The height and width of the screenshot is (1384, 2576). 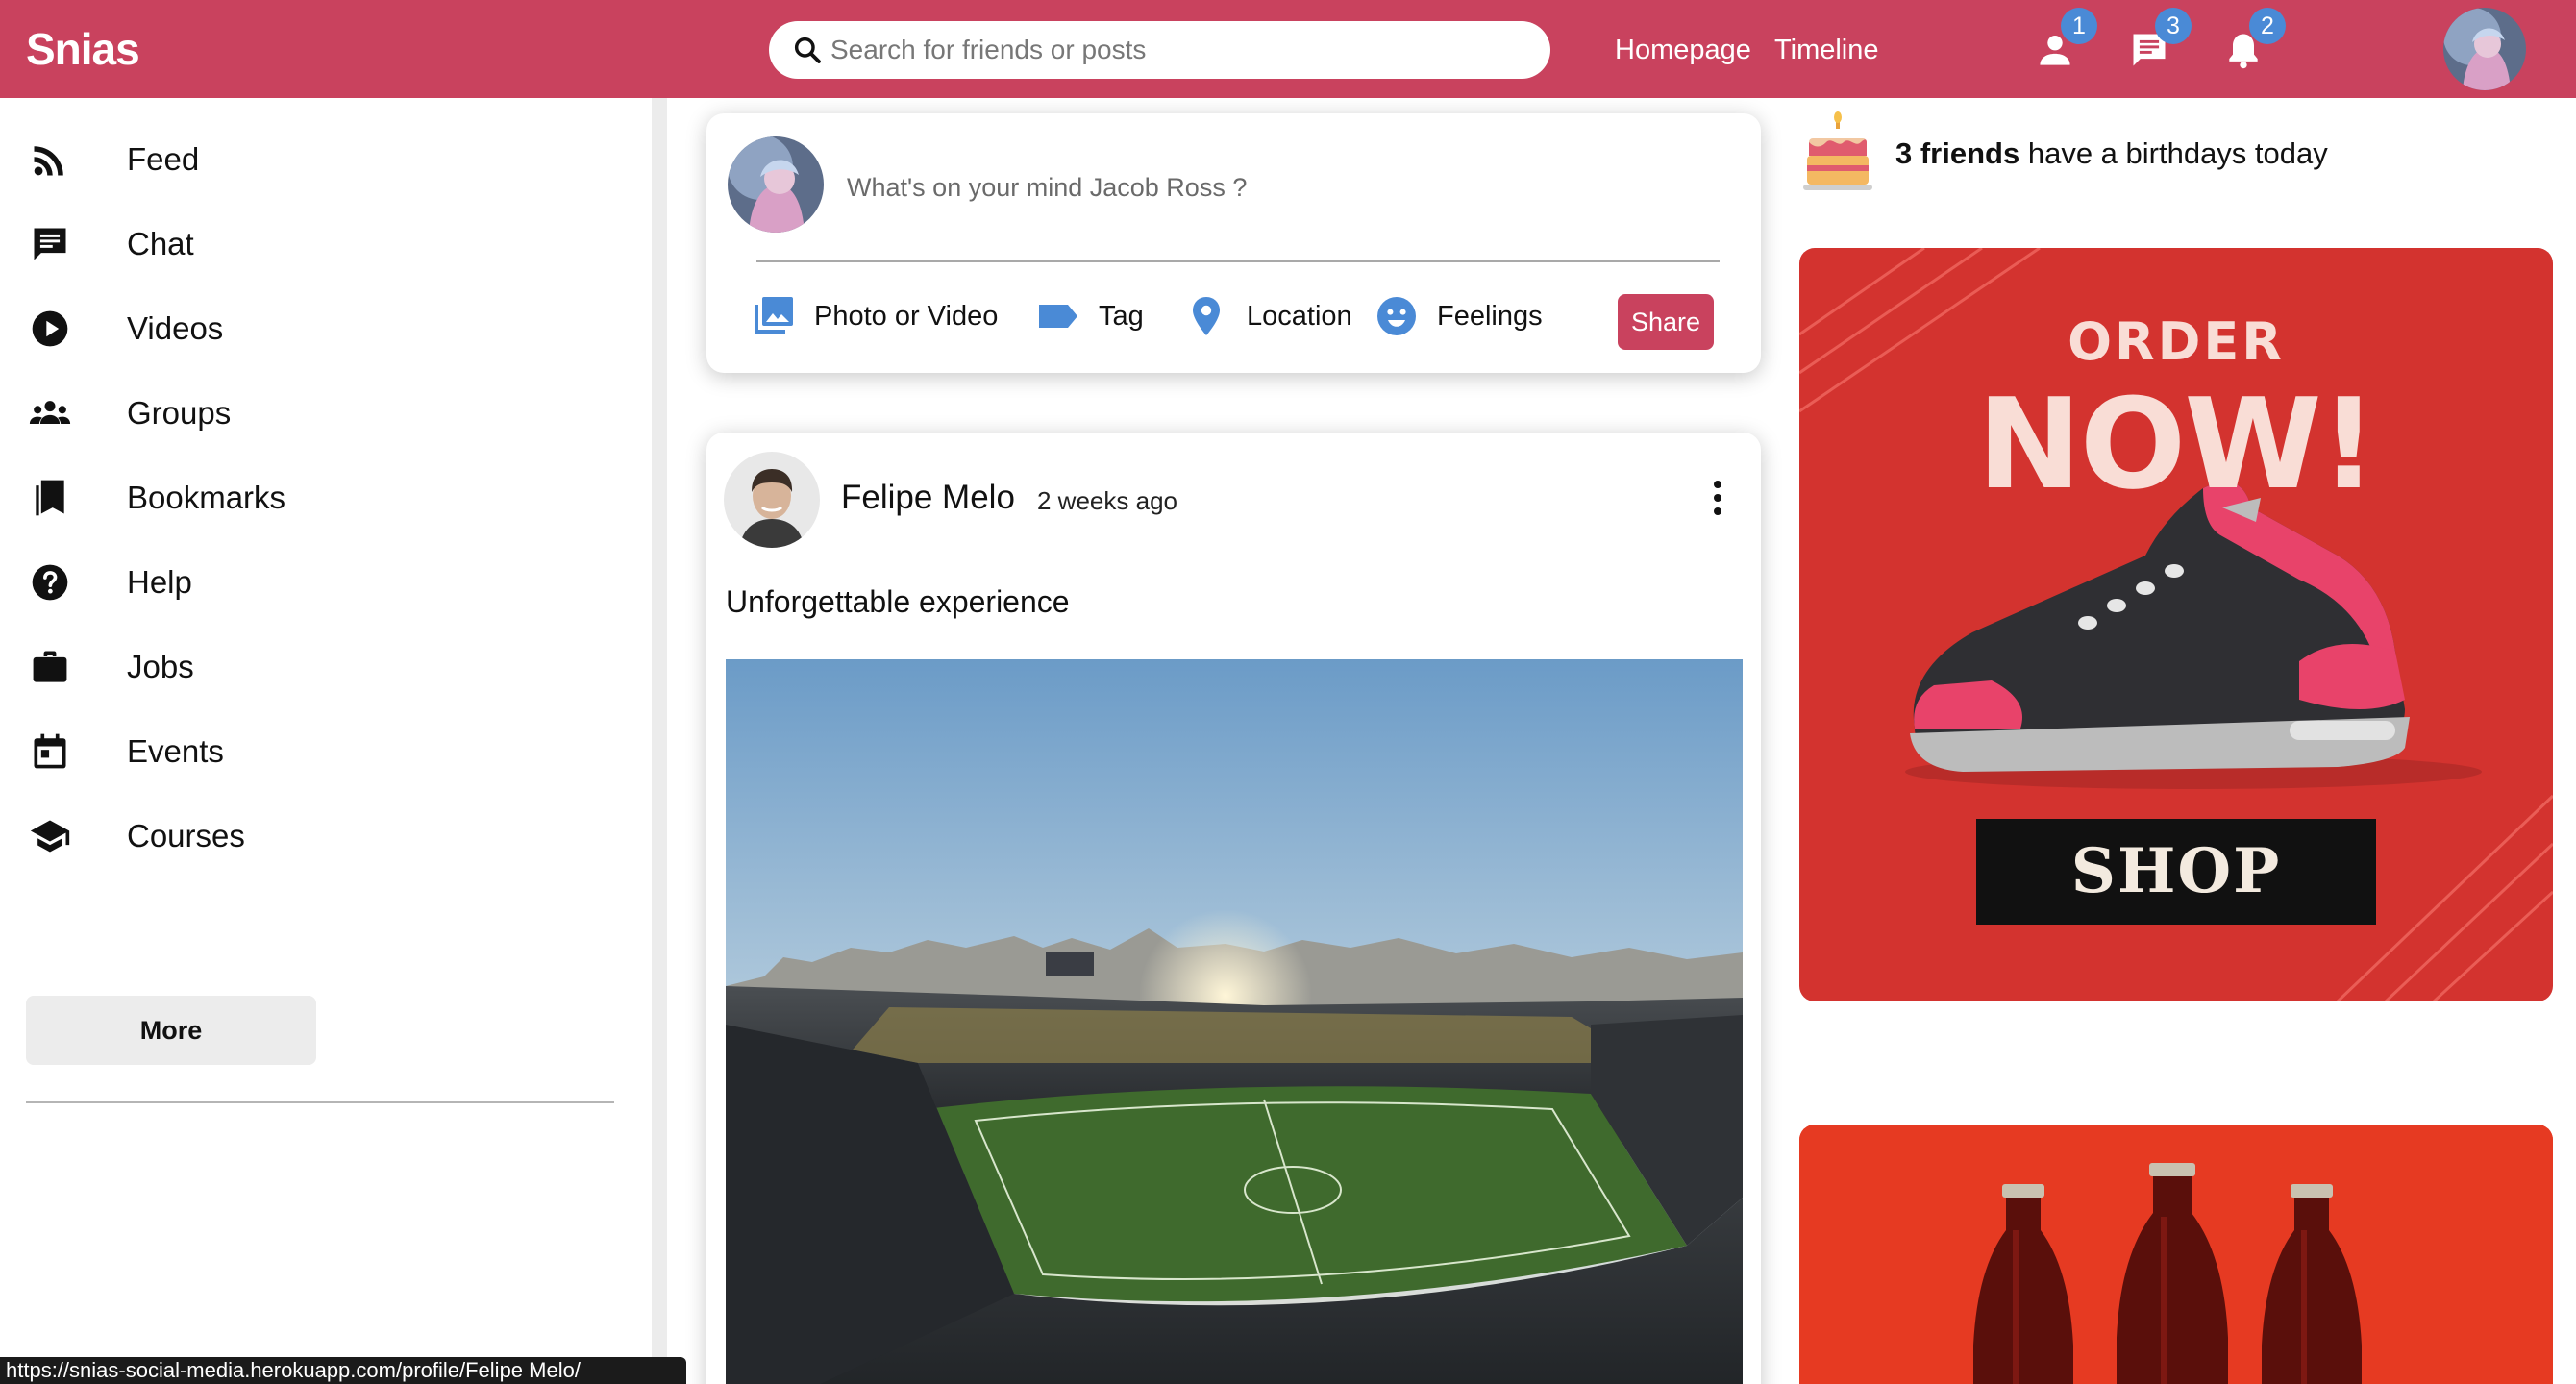 What do you see at coordinates (316, 413) in the screenshot?
I see `sidebar-item-groups: Groups` at bounding box center [316, 413].